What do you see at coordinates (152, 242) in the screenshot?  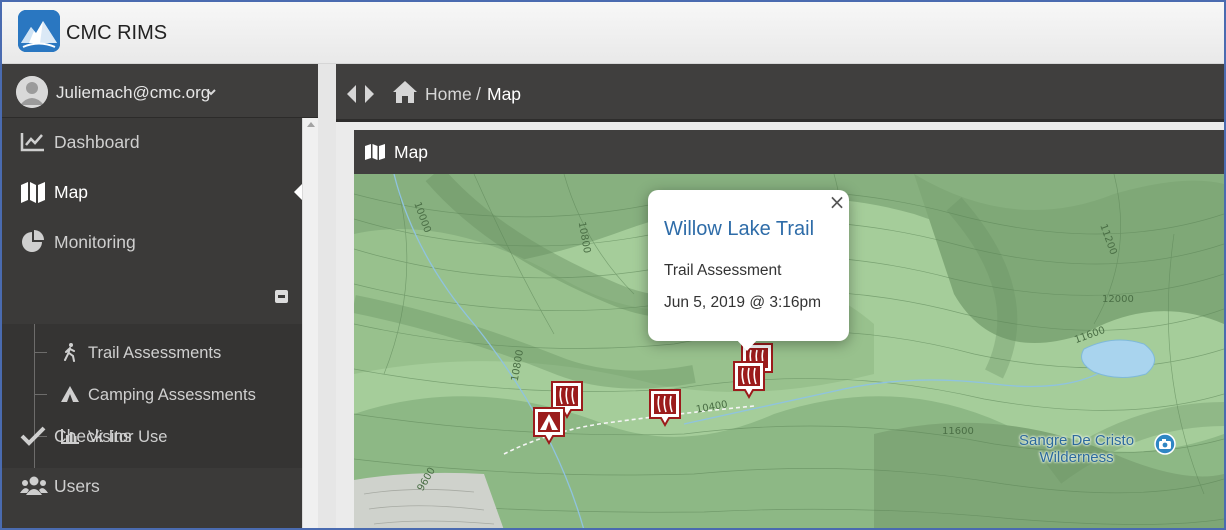 I see `sidebar-item-monitoring: Monitoring` at bounding box center [152, 242].